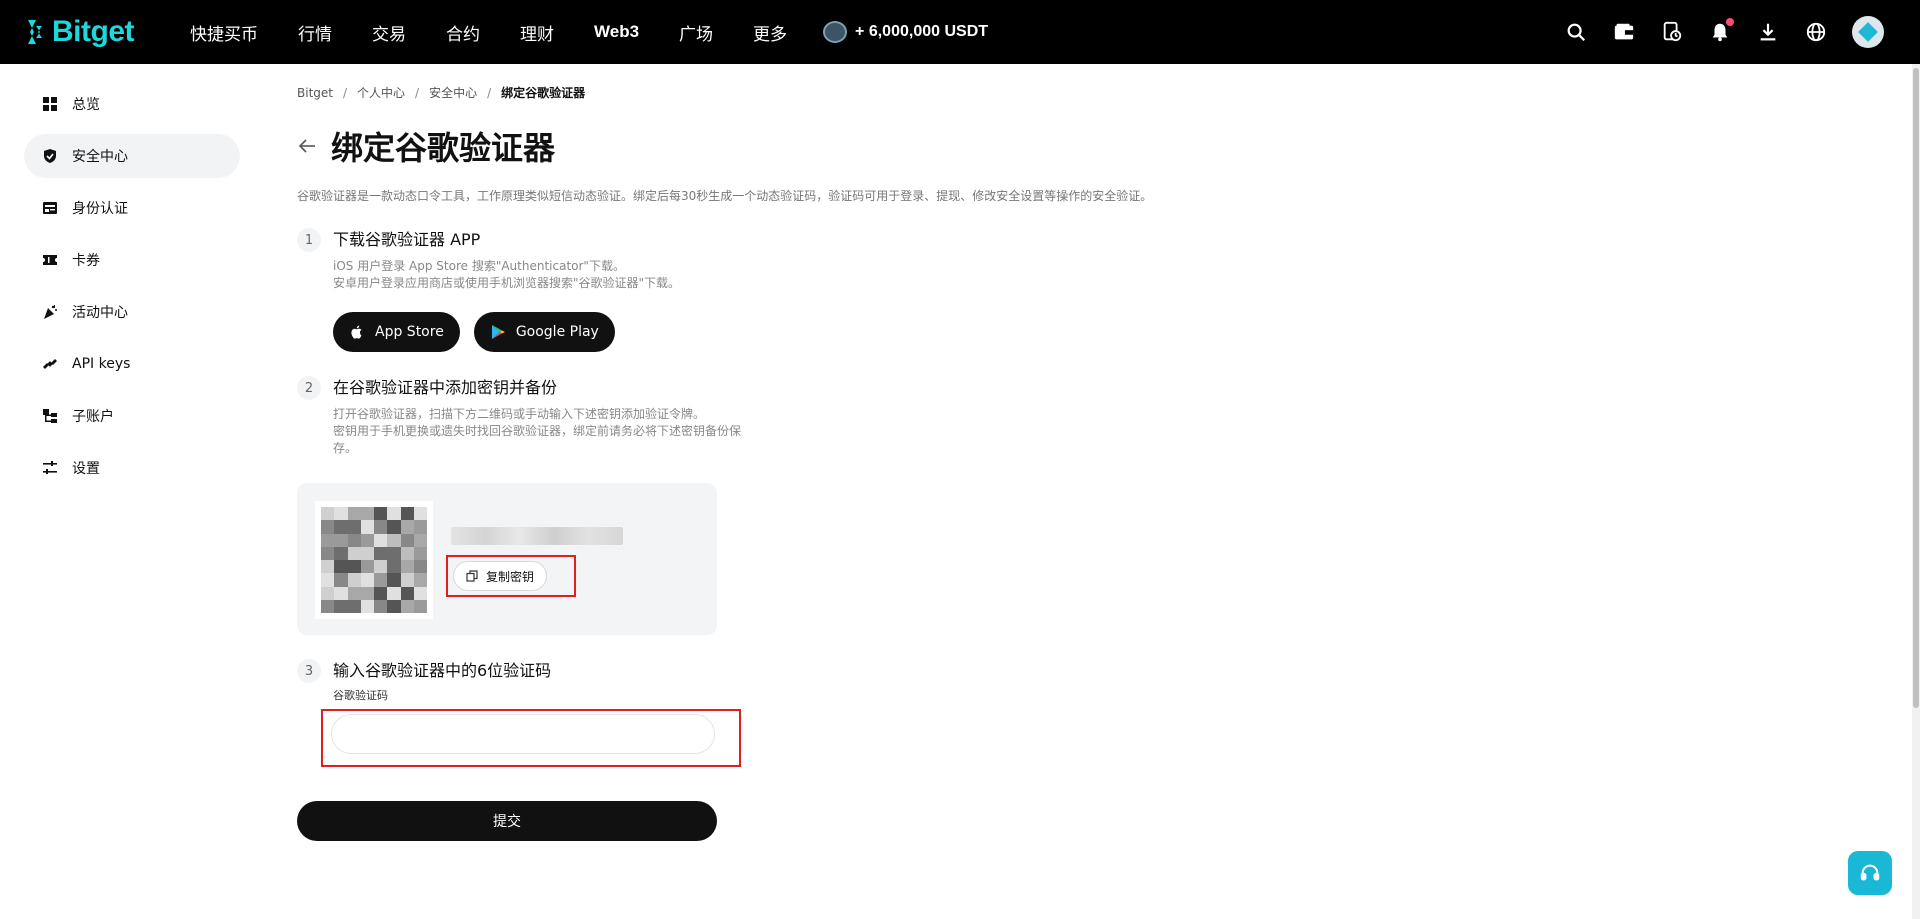 This screenshot has width=1920, height=919. What do you see at coordinates (360, 695) in the screenshot?
I see `code-field-label: 谷歌验证码` at bounding box center [360, 695].